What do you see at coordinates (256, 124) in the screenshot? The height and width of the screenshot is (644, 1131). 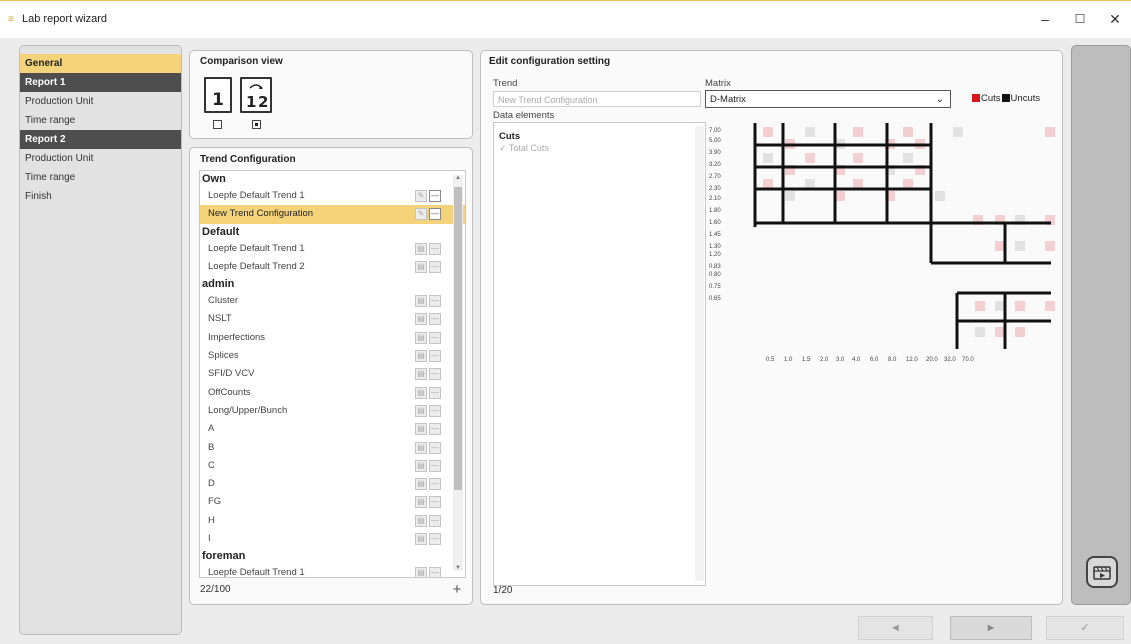 I see `compare-reports-checkbox` at bounding box center [256, 124].